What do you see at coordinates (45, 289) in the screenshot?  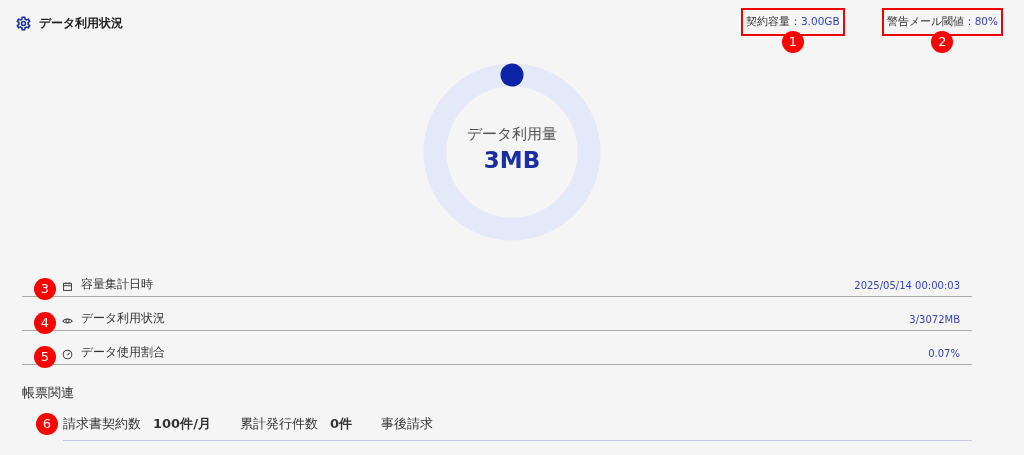 I see `annotation-marker: 3` at bounding box center [45, 289].